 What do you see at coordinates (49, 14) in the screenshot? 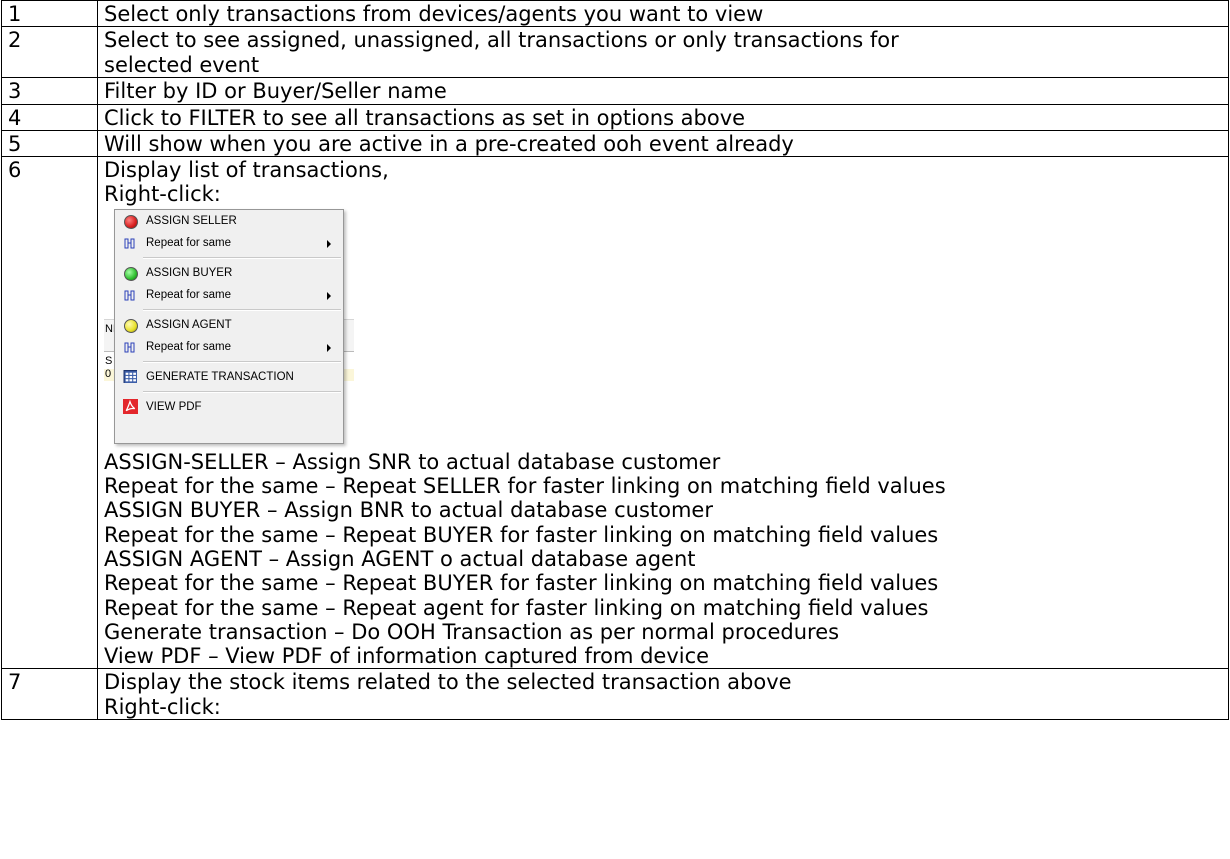
I see `row-number: 1` at bounding box center [49, 14].